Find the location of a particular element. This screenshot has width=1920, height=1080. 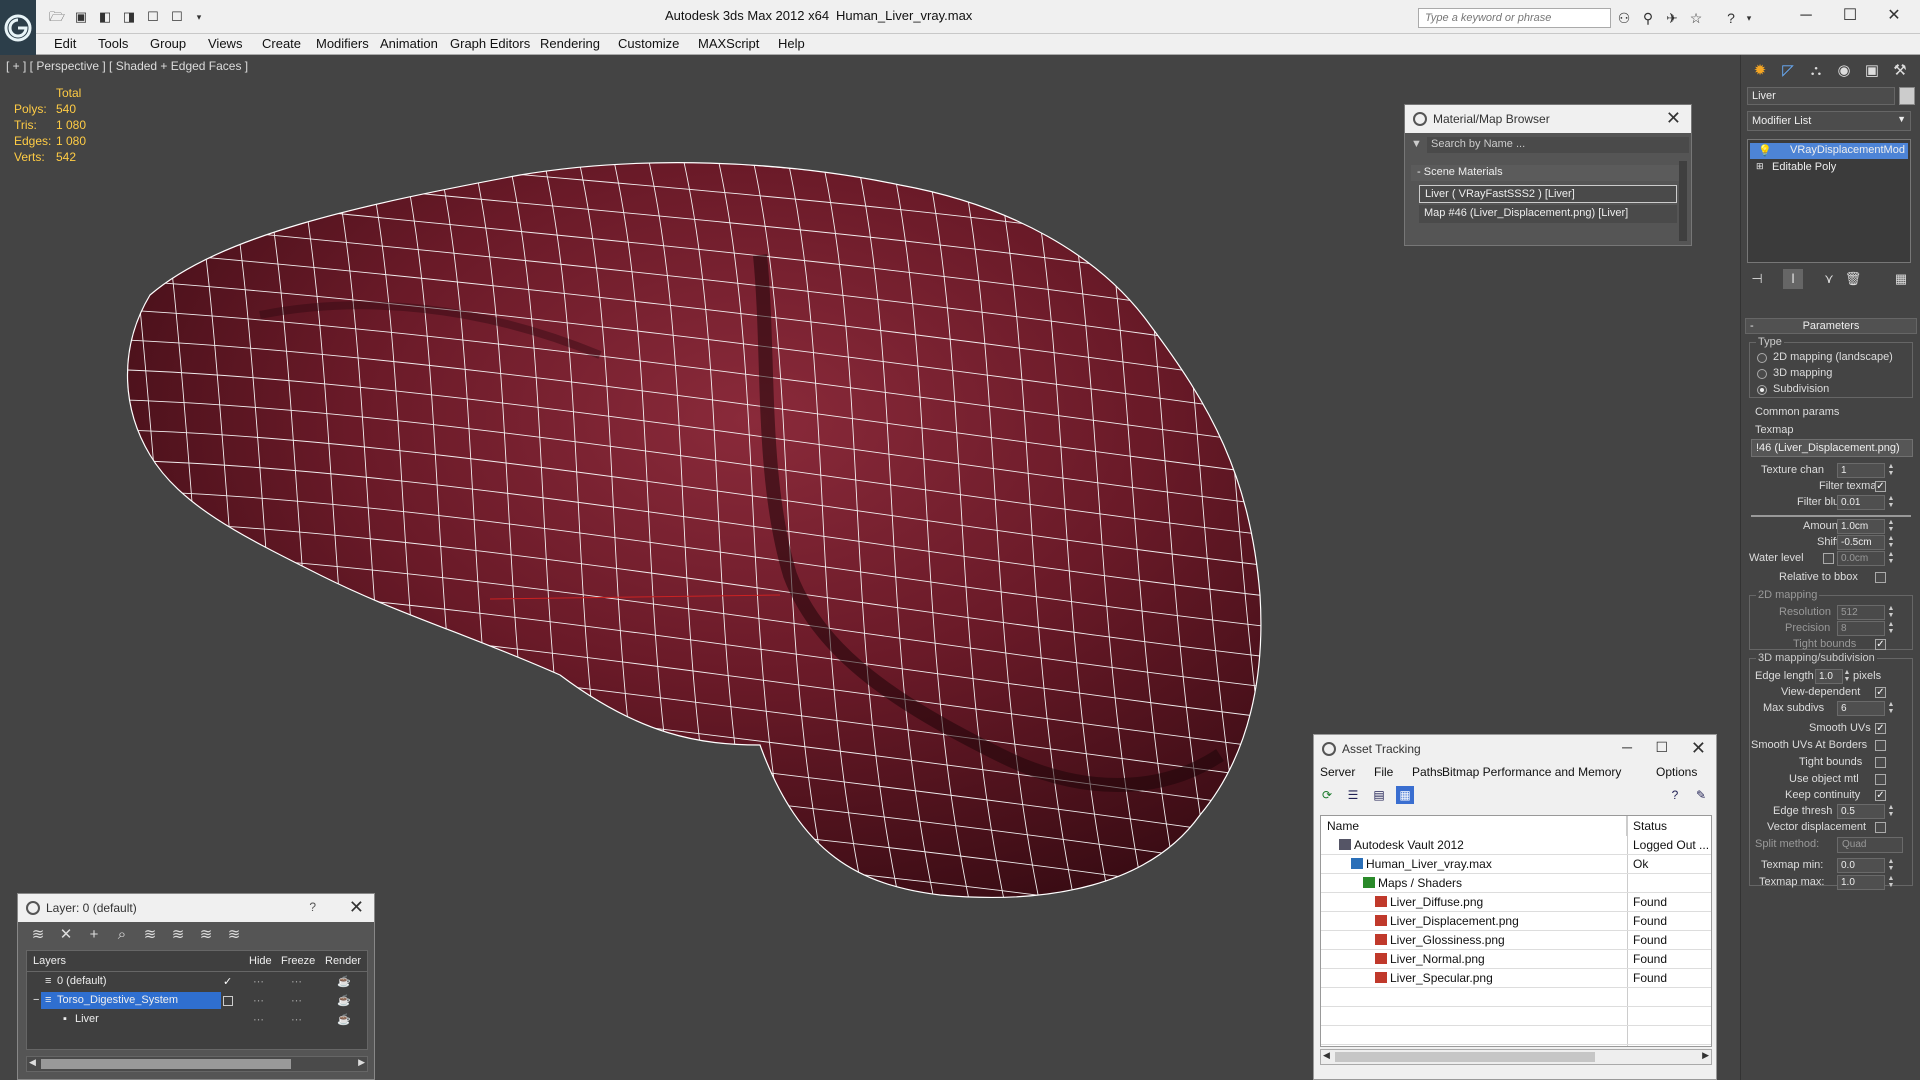

smooth-uvs-checkbox: ✓ is located at coordinates (1880, 728).